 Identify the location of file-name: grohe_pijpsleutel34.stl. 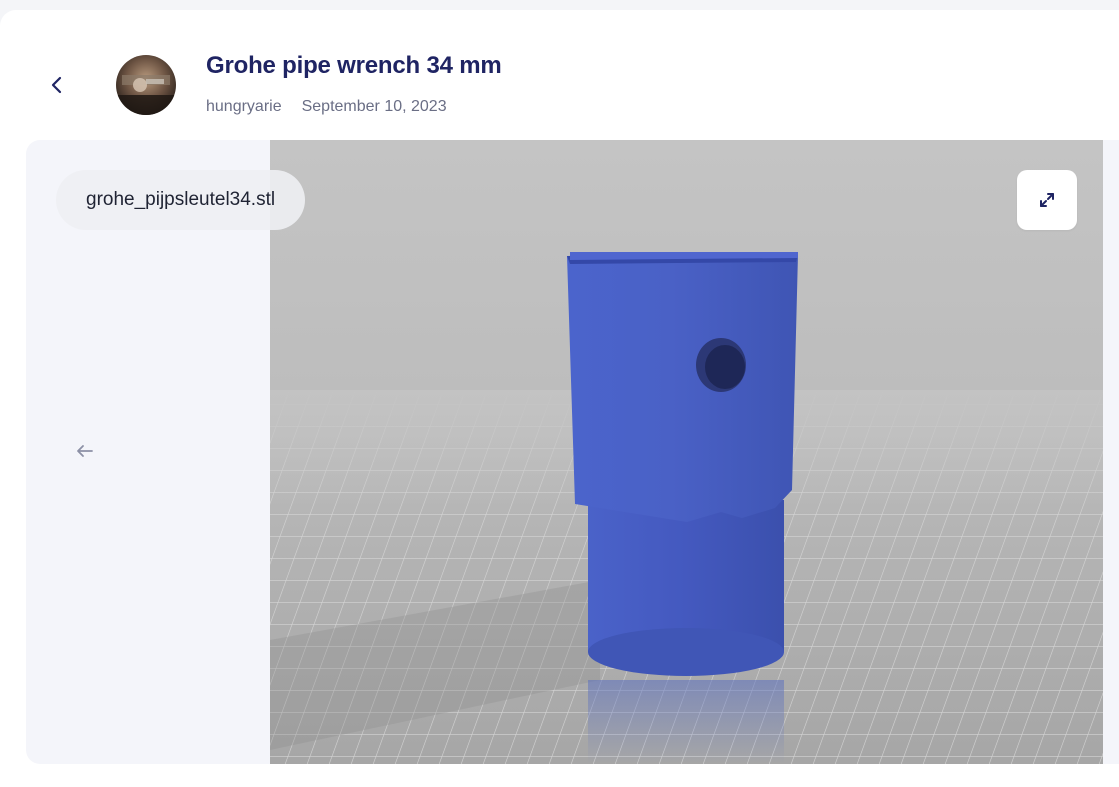
(181, 199).